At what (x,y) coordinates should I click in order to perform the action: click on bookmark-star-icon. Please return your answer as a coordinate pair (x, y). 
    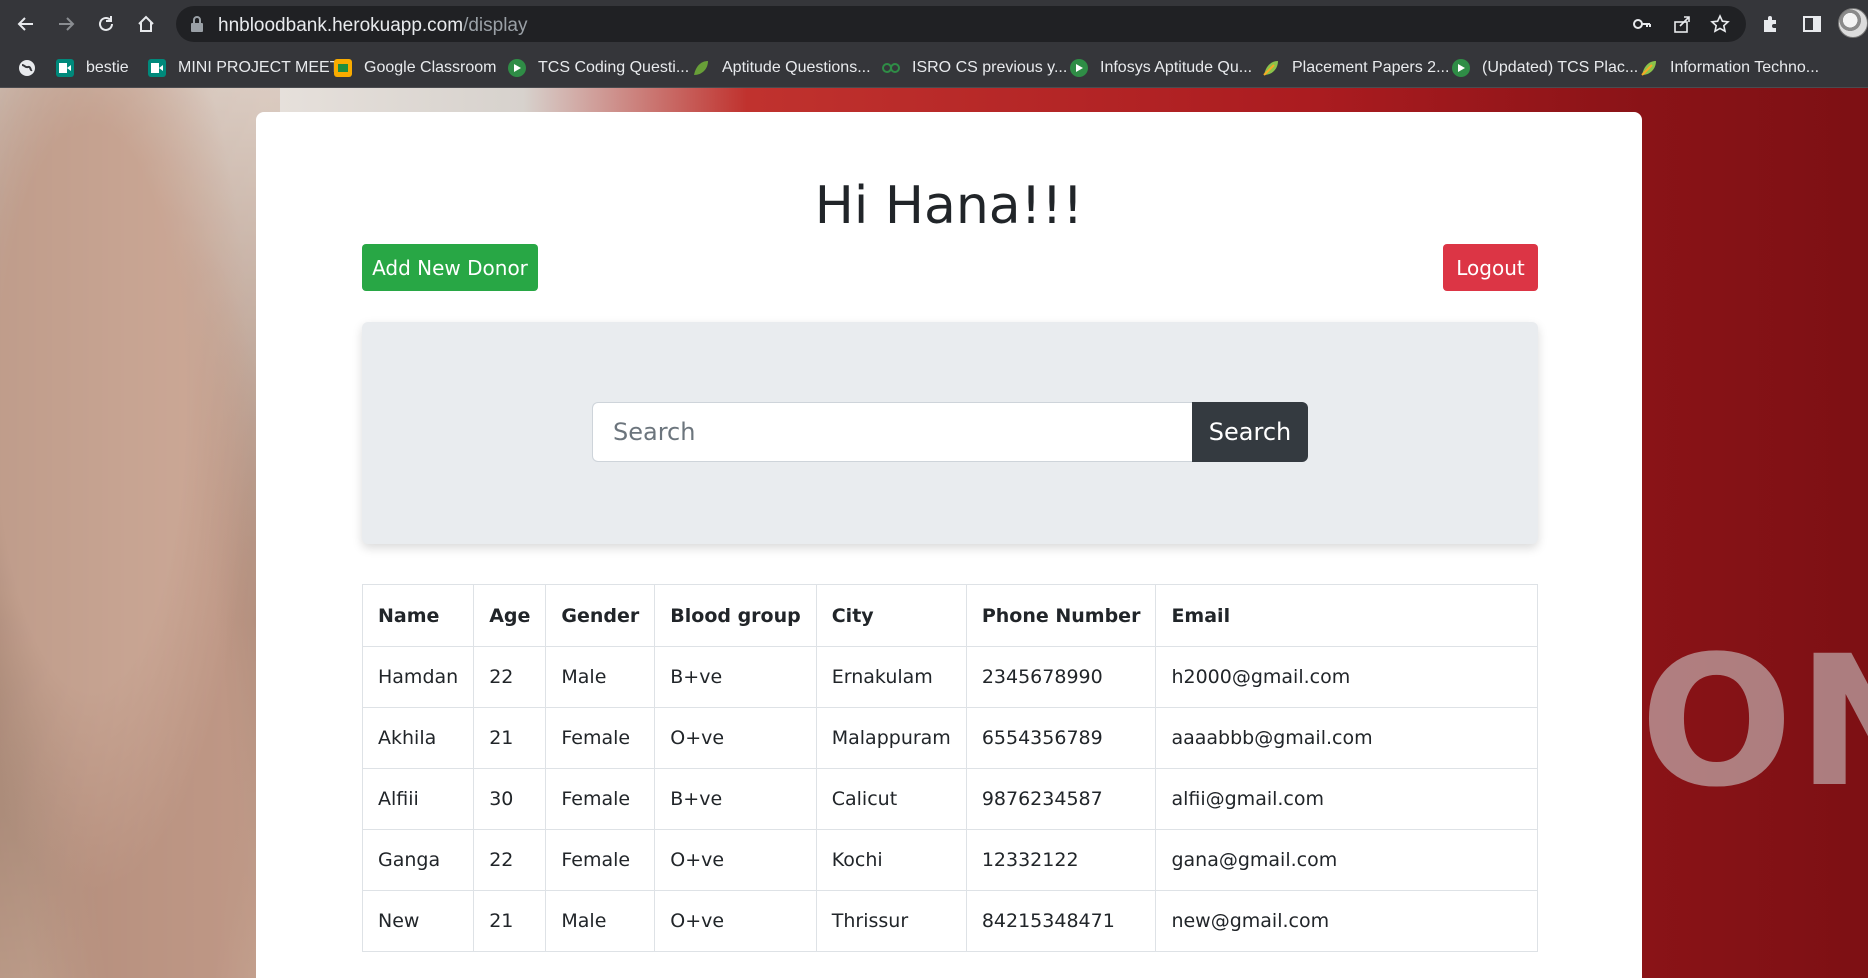
    Looking at the image, I should click on (1720, 24).